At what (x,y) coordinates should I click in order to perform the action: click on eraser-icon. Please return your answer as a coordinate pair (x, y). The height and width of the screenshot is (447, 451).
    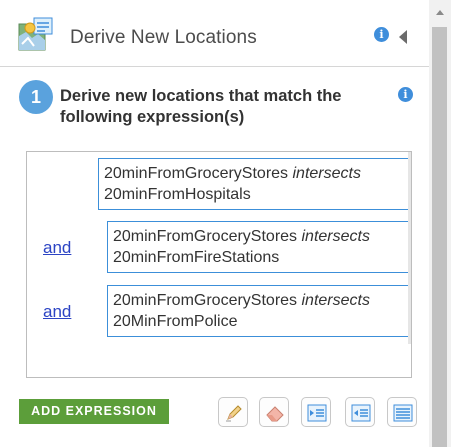
    Looking at the image, I should click on (275, 414).